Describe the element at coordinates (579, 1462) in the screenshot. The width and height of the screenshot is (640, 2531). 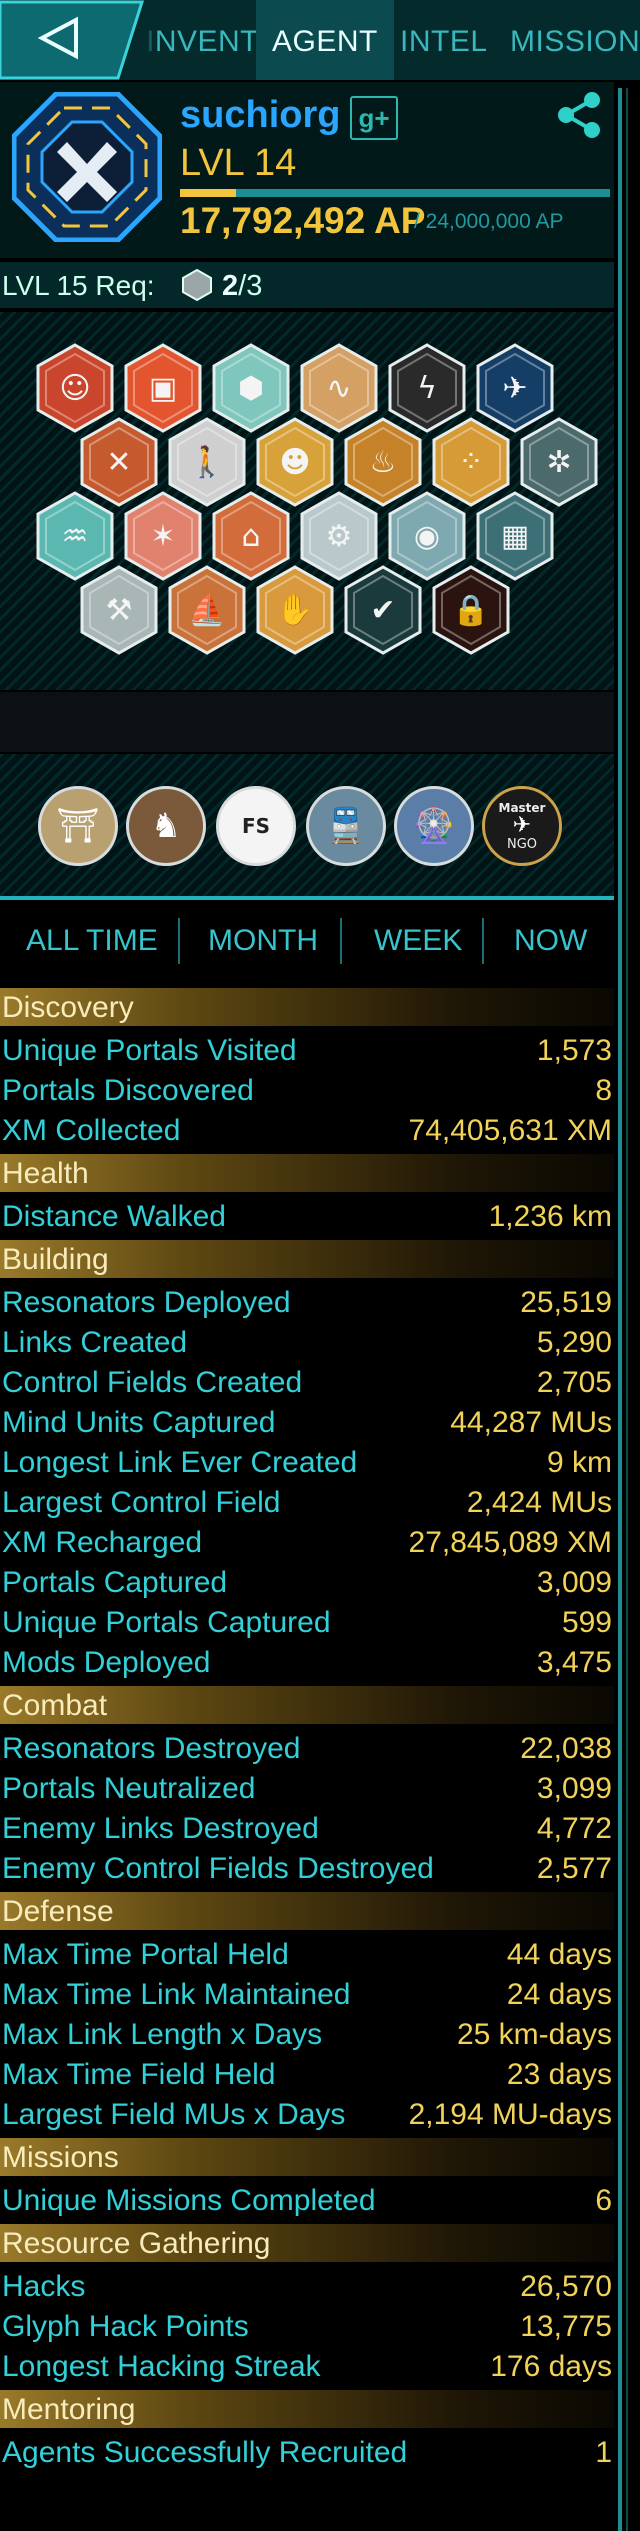
I see `stat-value: 9 km` at that location.